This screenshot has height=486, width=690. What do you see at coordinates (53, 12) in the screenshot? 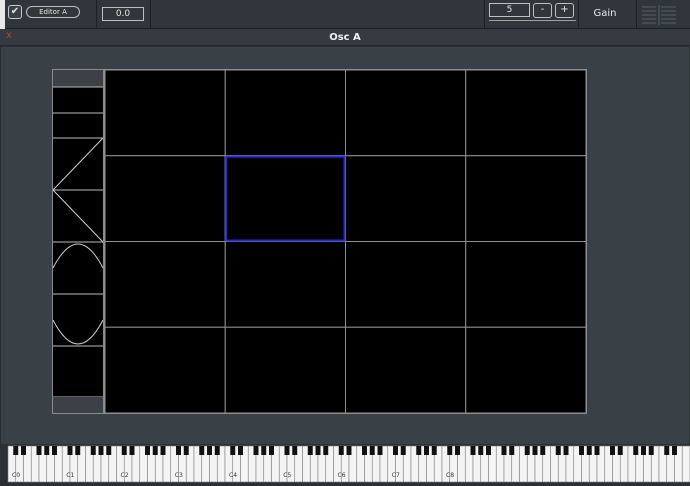
I see `editor-selector-button: Editor A` at bounding box center [53, 12].